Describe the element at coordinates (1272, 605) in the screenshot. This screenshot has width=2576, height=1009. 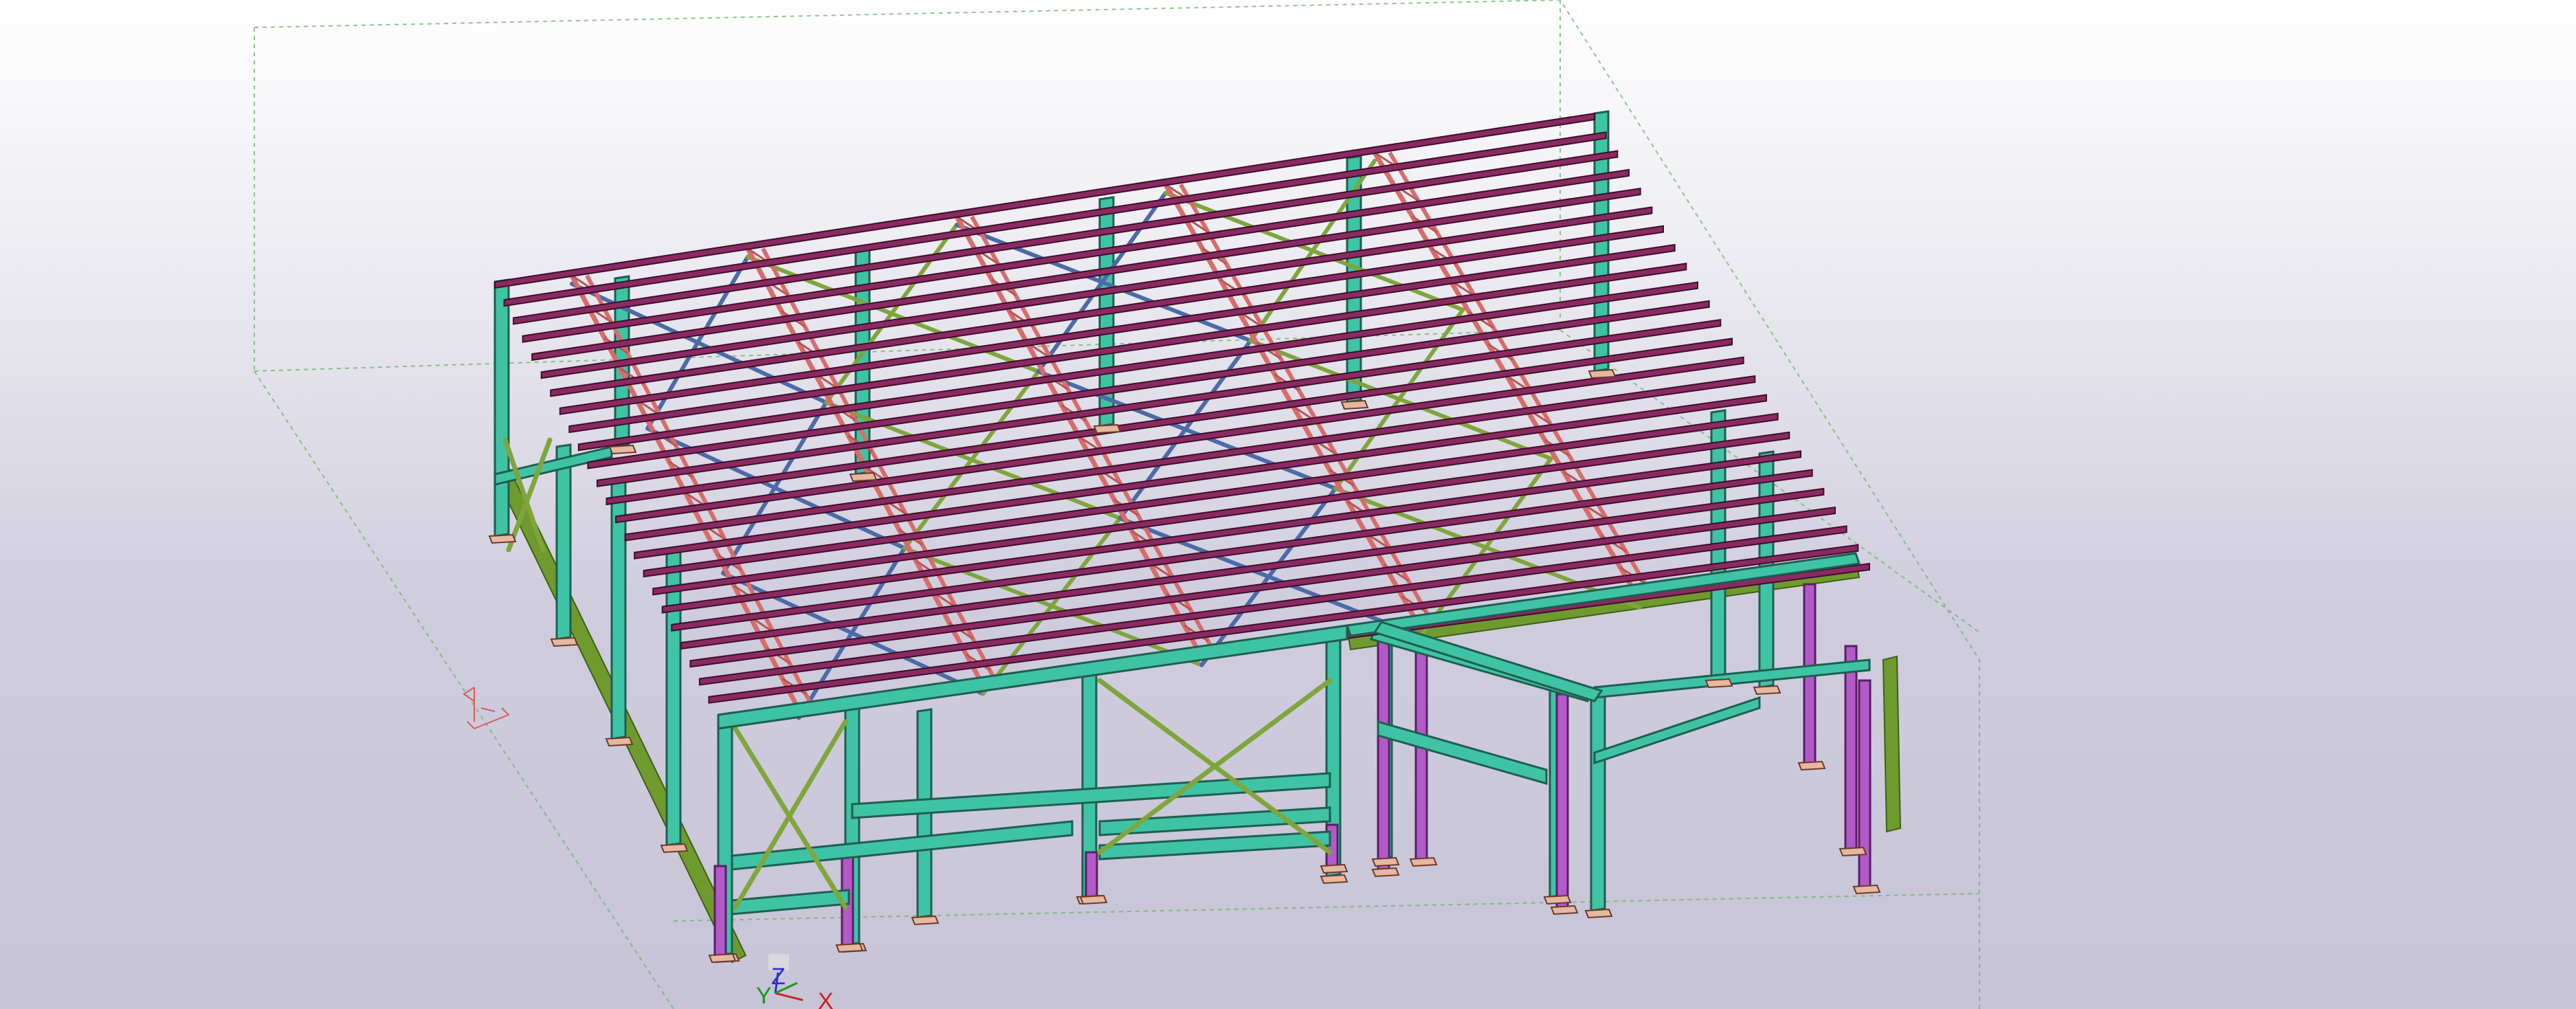
I see `purlin` at that location.